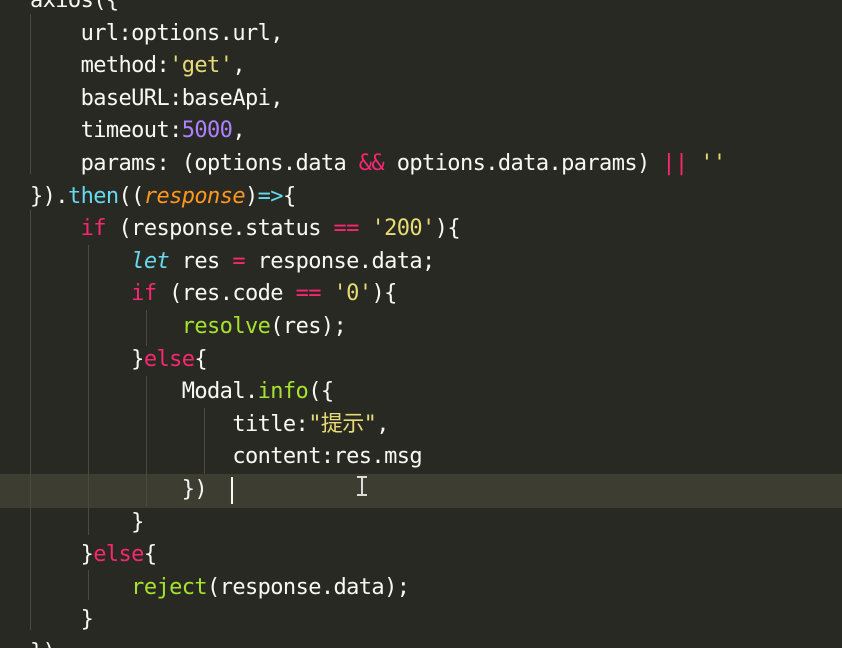  I want to click on code-line: if (res.code == '0'){, so click(213, 294).